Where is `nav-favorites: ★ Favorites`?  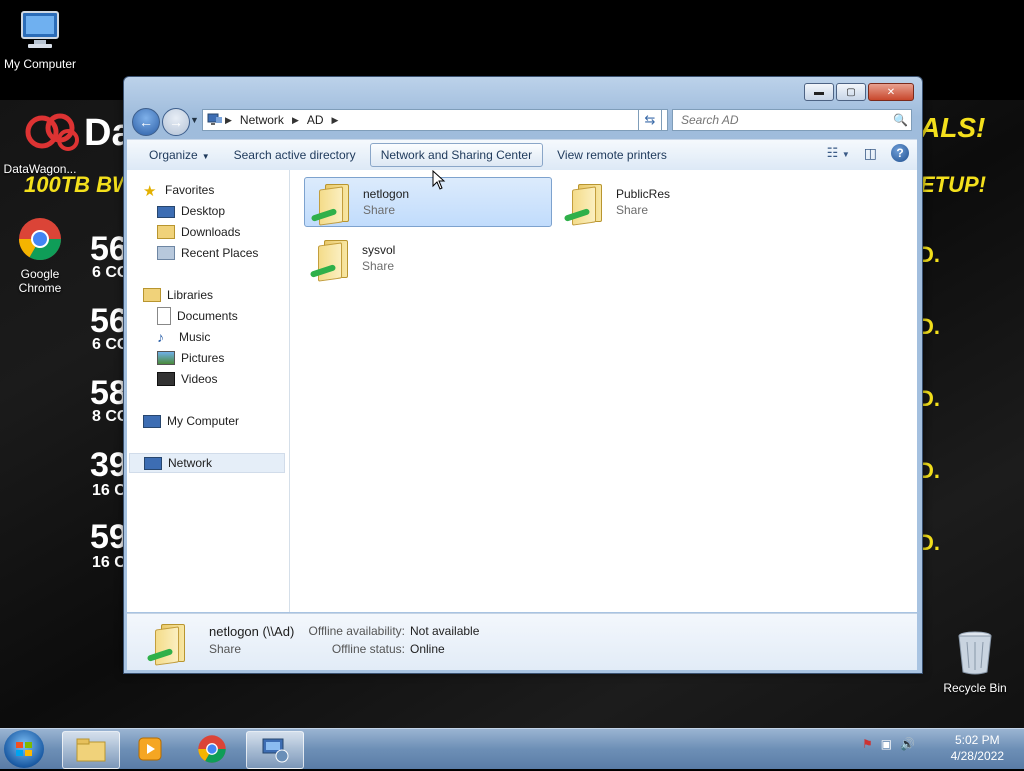 nav-favorites: ★ Favorites is located at coordinates (213, 190).